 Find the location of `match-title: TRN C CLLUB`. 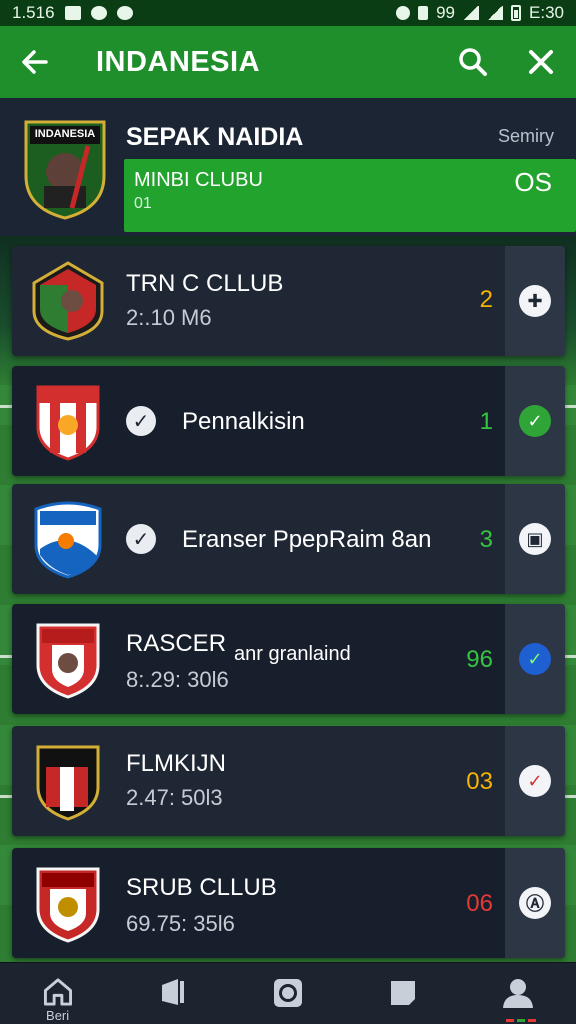

match-title: TRN C CLLUB is located at coordinates (205, 283).